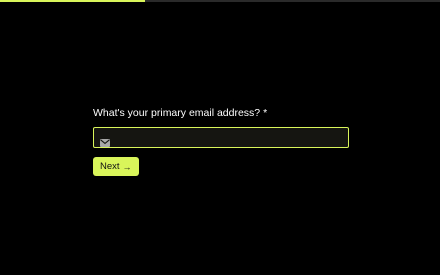 Image resolution: width=440 pixels, height=275 pixels. Describe the element at coordinates (220, 1) in the screenshot. I see `progress-bar` at that location.